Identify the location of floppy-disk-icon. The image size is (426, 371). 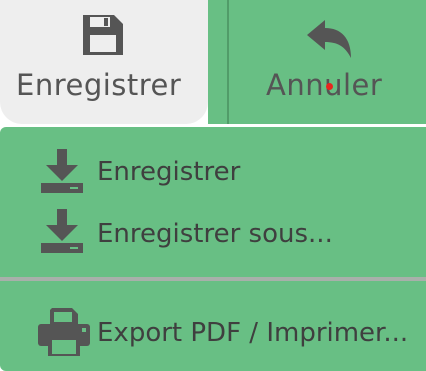
(103, 35).